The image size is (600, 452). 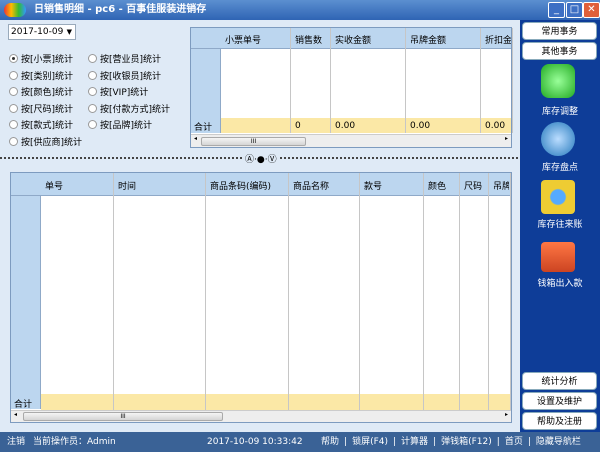 I want to click on column-header: 折扣金, so click(x=498, y=39).